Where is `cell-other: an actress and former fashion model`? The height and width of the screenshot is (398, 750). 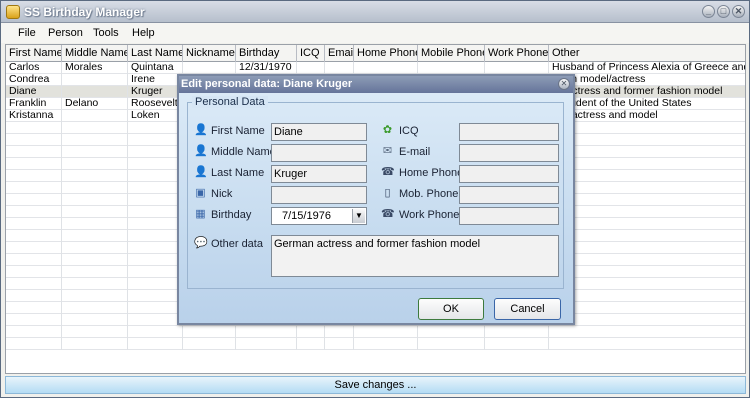 cell-other: an actress and former fashion model is located at coordinates (647, 92).